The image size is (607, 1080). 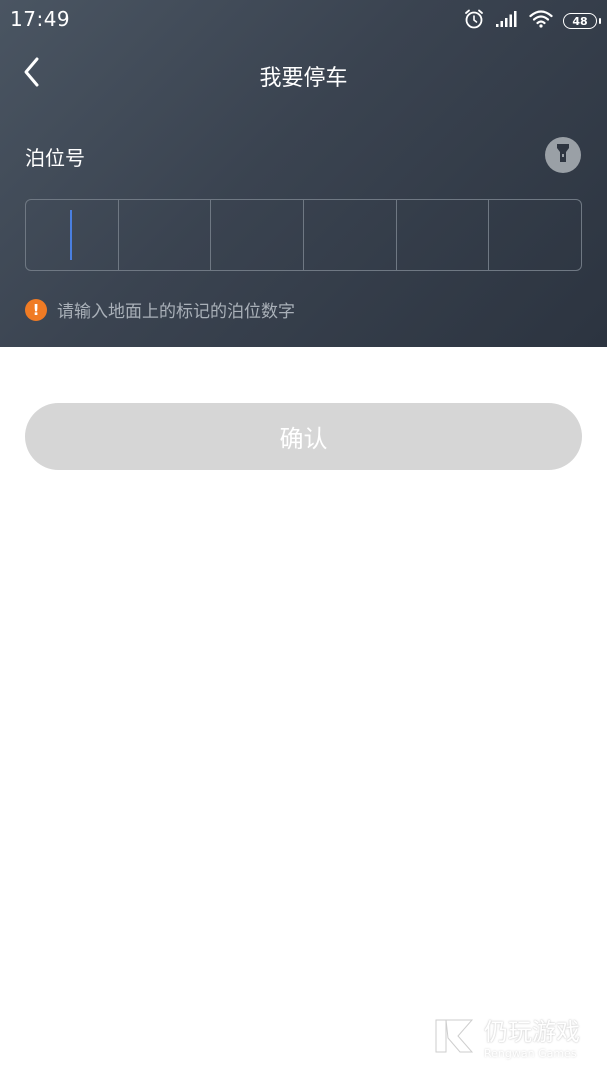 I want to click on confirm-button: 确认, so click(x=303, y=436).